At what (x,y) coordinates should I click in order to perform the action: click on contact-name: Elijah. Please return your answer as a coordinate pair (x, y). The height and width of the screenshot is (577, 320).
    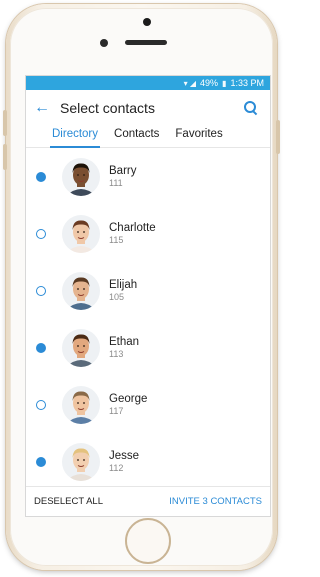
    Looking at the image, I should click on (123, 285).